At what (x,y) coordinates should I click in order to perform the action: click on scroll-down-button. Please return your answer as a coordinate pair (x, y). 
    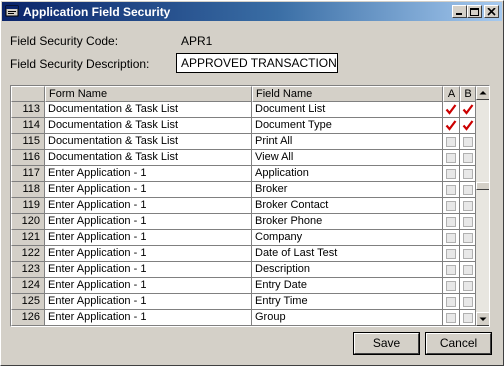
    Looking at the image, I should click on (482, 319).